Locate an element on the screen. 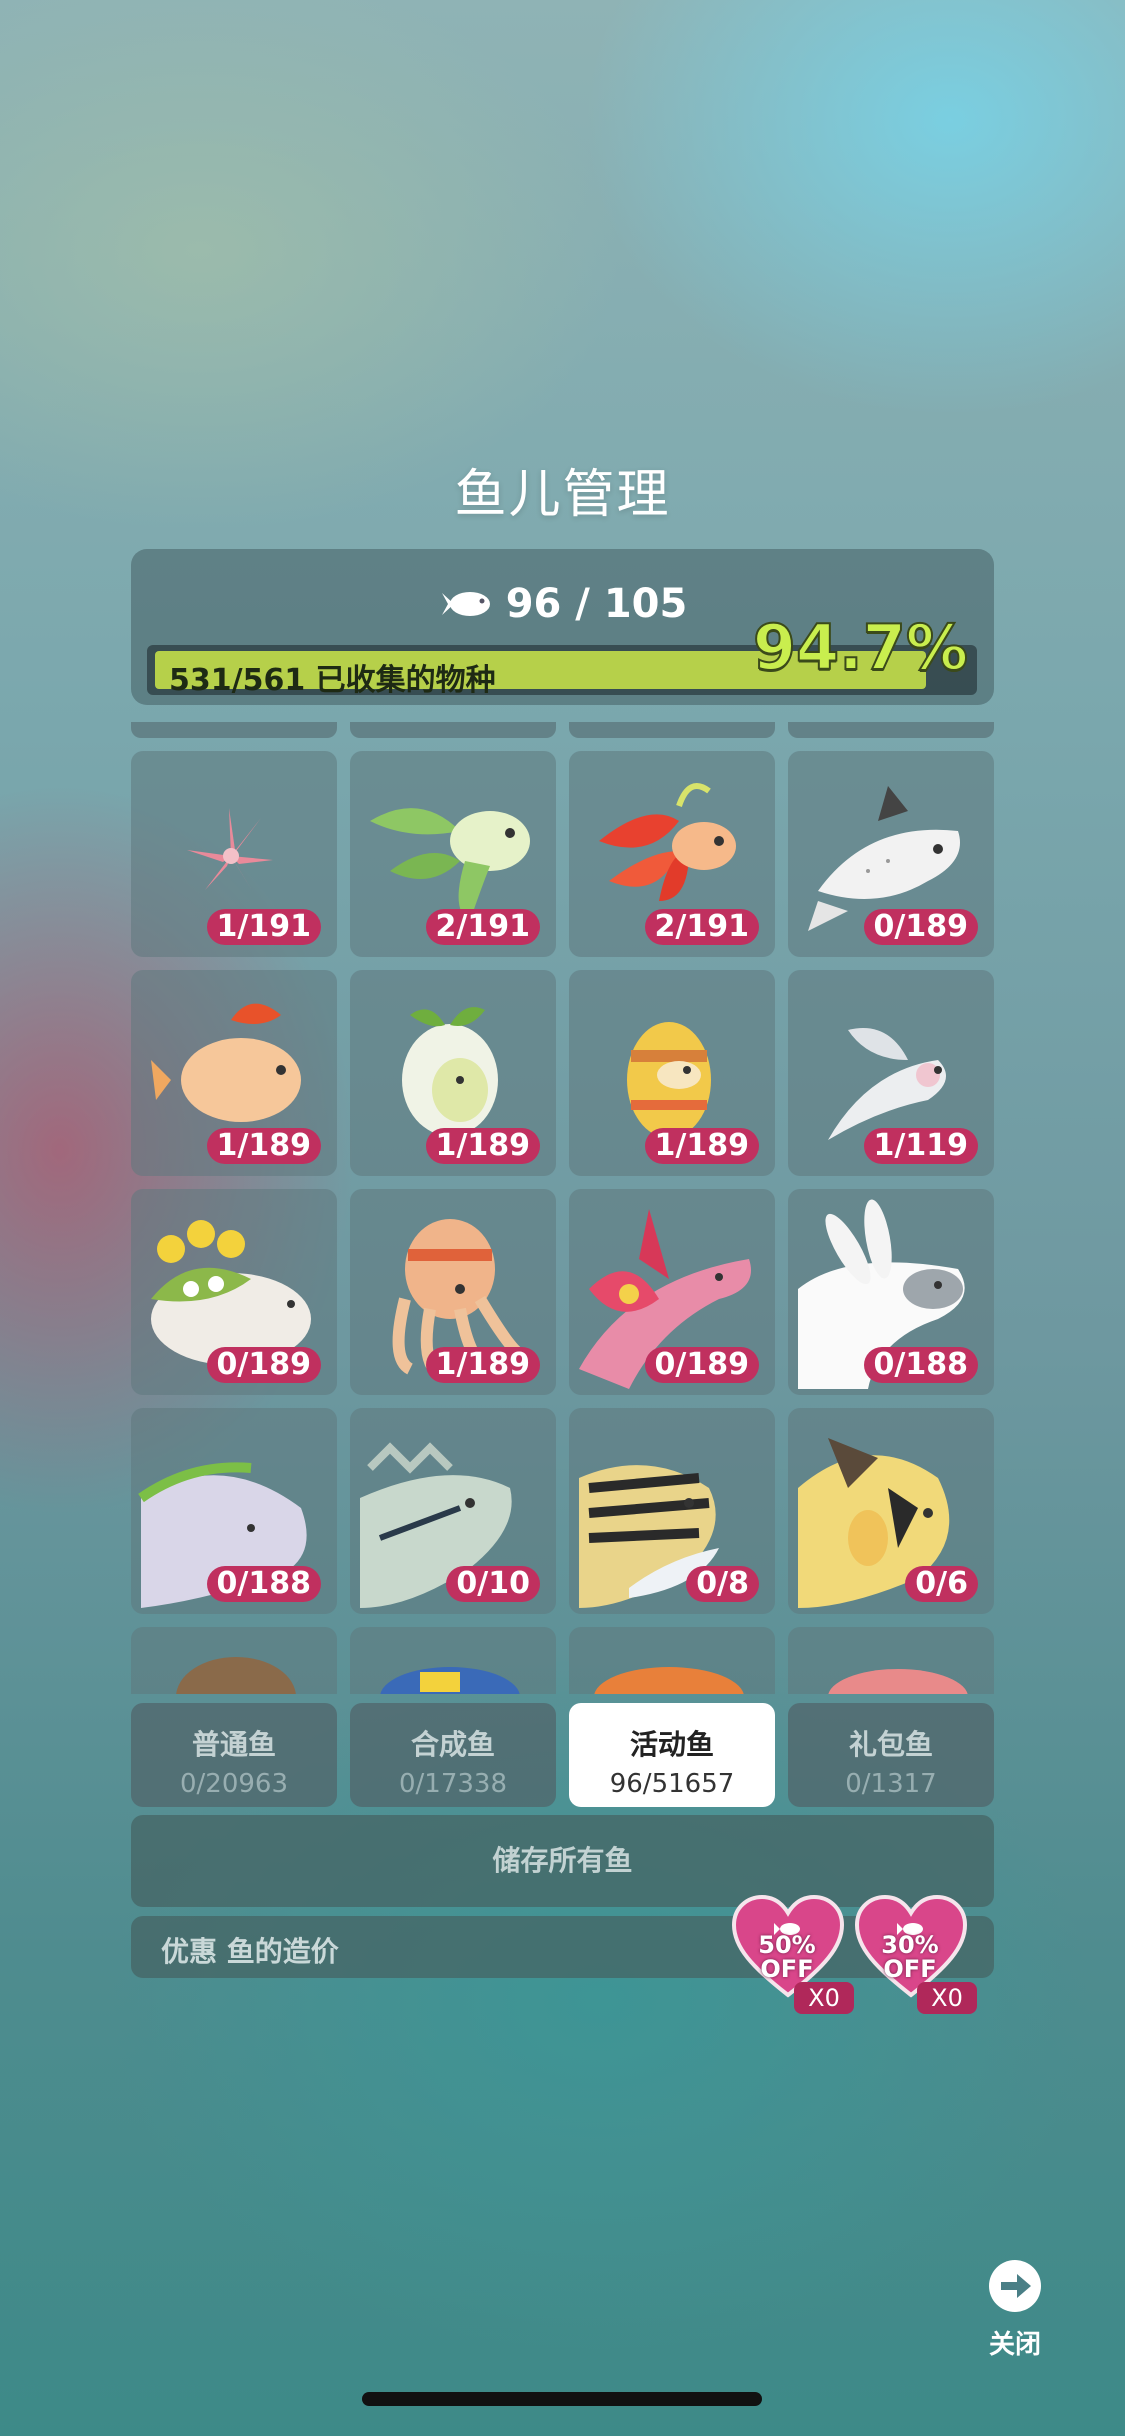 The width and height of the screenshot is (1125, 2436). fish-tile: 0/6 is located at coordinates (891, 1511).